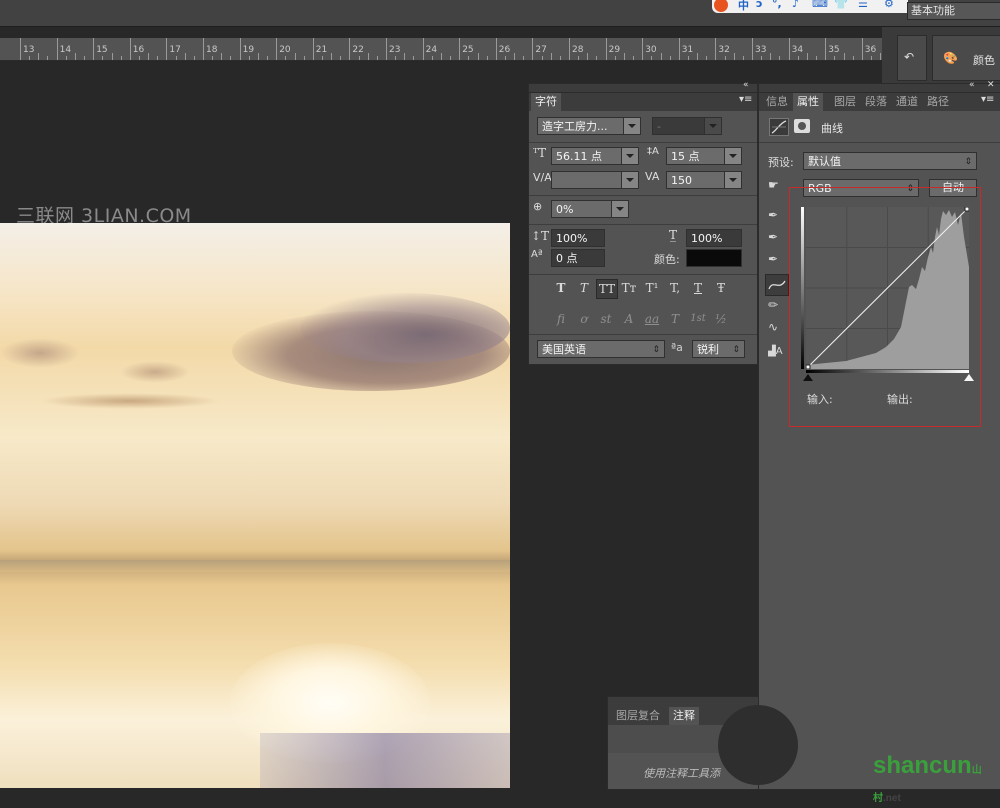 This screenshot has height=808, width=1000. What do you see at coordinates (704, 180) in the screenshot?
I see `tracking-input: 150` at bounding box center [704, 180].